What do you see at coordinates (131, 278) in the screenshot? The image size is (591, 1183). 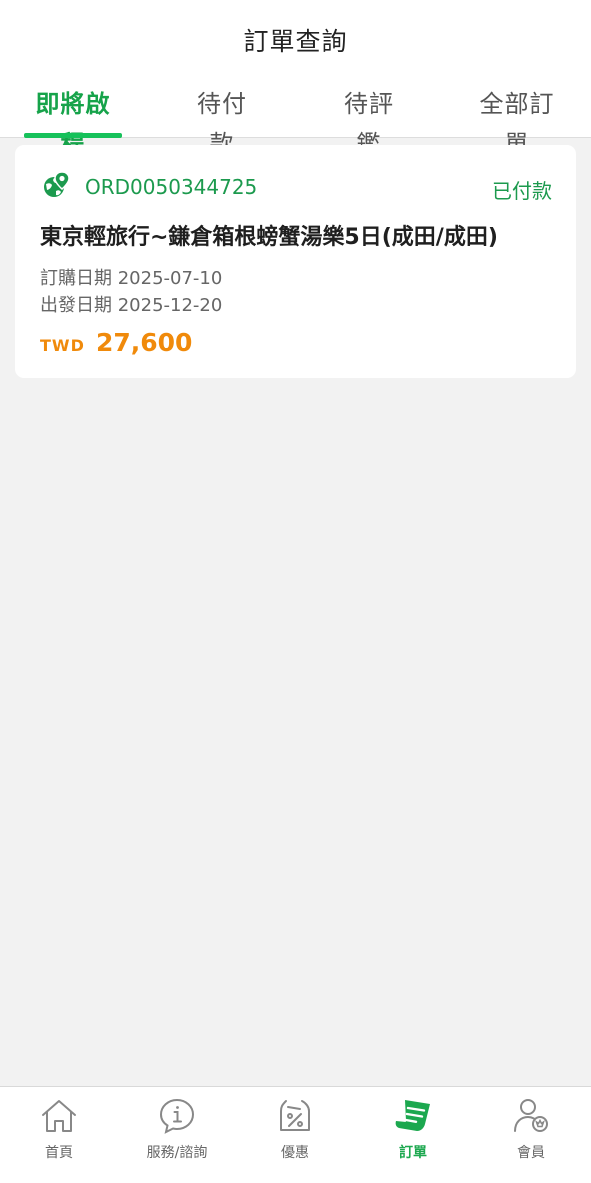 I see `order-date: 訂購日期 2025-07-10` at bounding box center [131, 278].